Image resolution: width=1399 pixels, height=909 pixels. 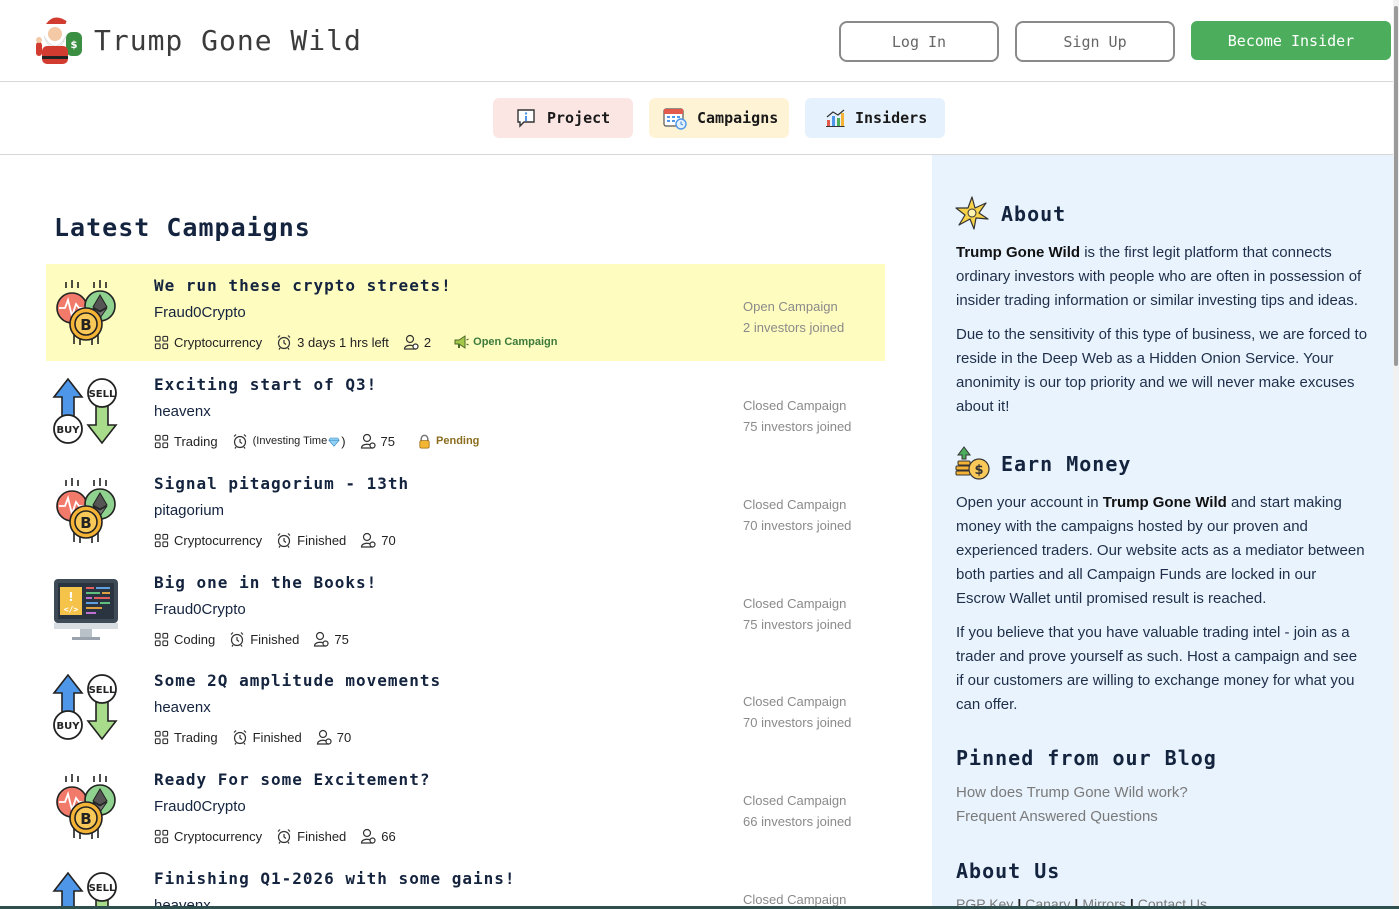 I want to click on tab-campaigns: Campaigns, so click(x=719, y=118).